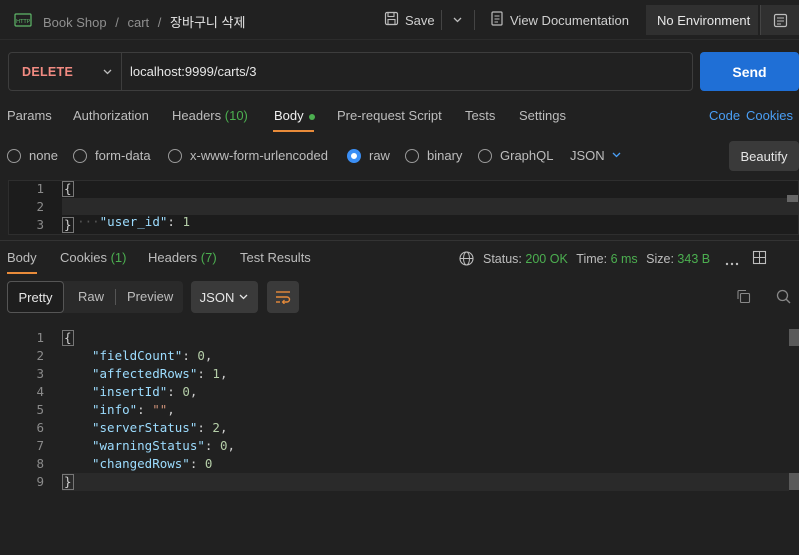 This screenshot has height=555, width=799. What do you see at coordinates (749, 71) in the screenshot?
I see `send-button: Send` at bounding box center [749, 71].